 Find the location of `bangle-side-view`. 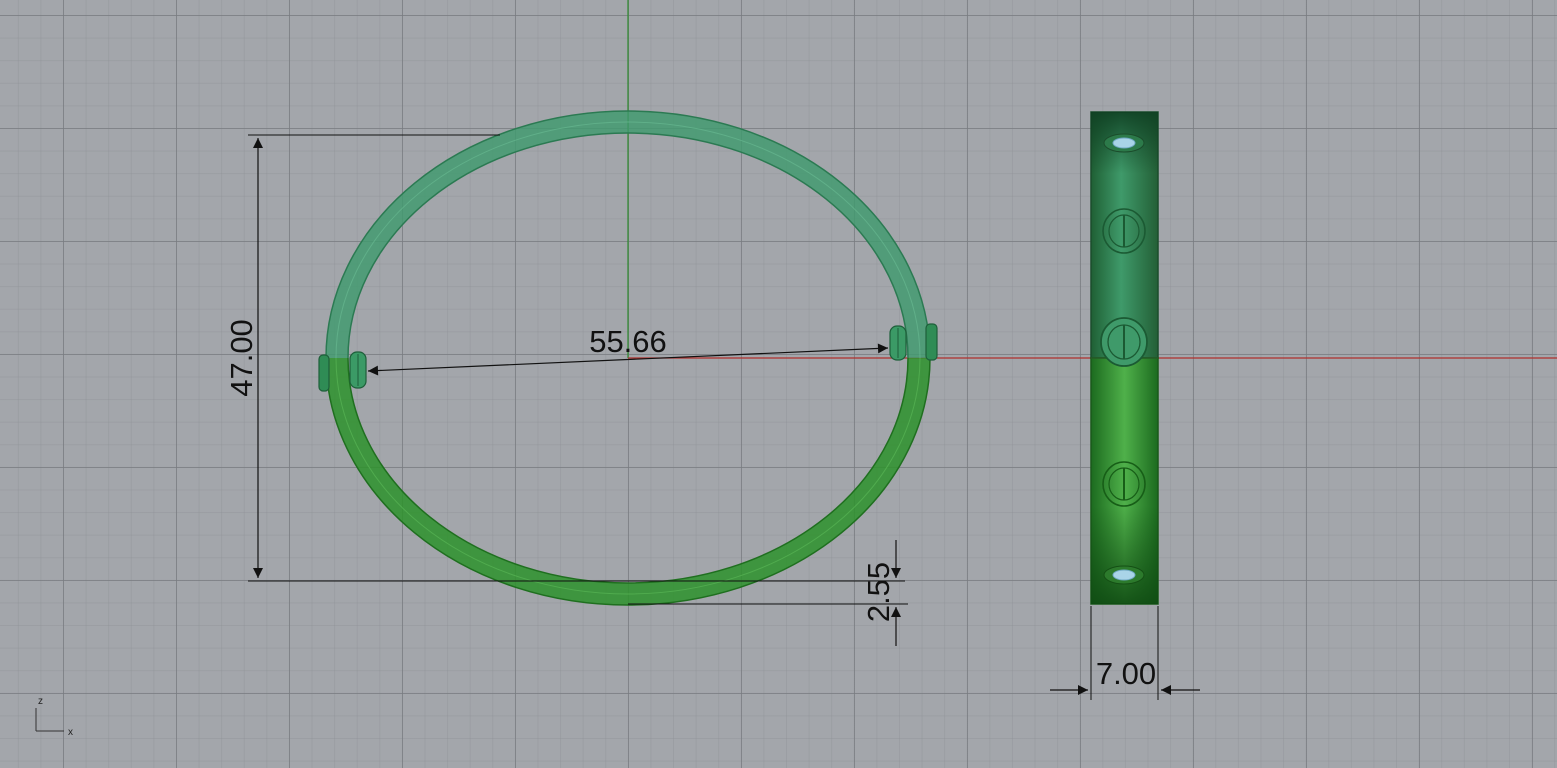

bangle-side-view is located at coordinates (1124, 358).